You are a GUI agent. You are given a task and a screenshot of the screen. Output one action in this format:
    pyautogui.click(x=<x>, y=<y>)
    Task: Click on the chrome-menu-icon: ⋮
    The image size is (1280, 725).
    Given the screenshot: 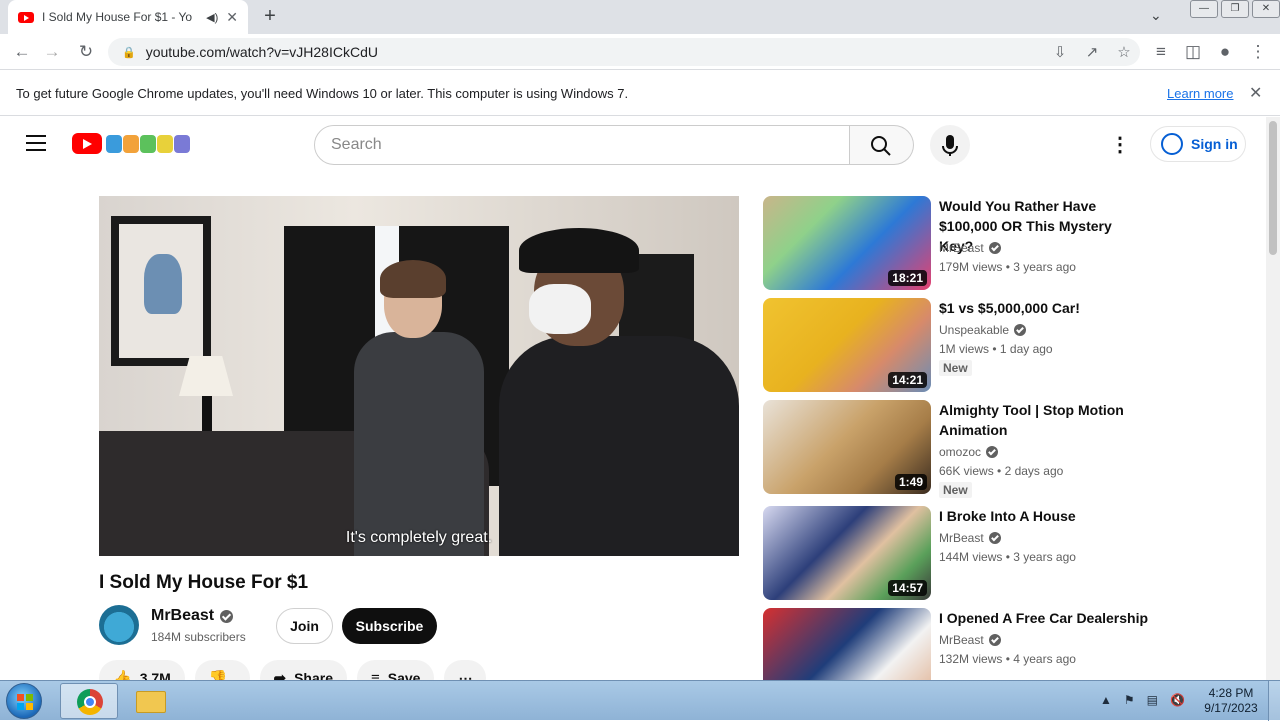 What is the action you would take?
    pyautogui.click(x=1258, y=52)
    